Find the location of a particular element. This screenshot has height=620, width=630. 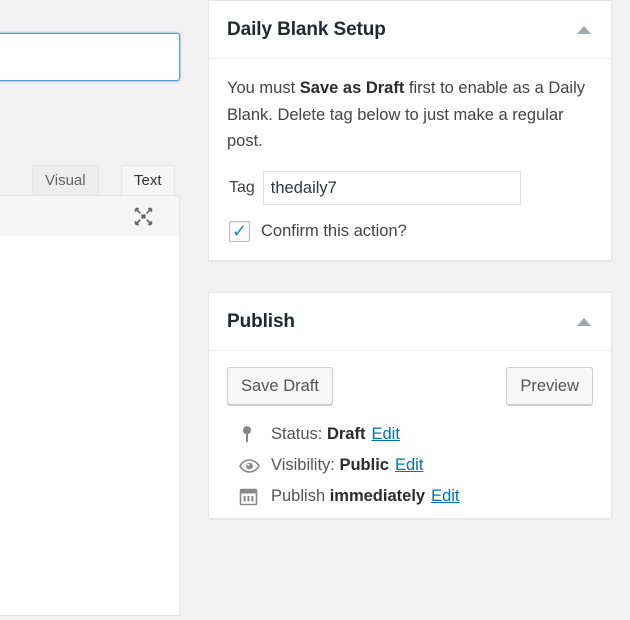

post-visibility-row: Visibility: Public Edit is located at coordinates (410, 465).